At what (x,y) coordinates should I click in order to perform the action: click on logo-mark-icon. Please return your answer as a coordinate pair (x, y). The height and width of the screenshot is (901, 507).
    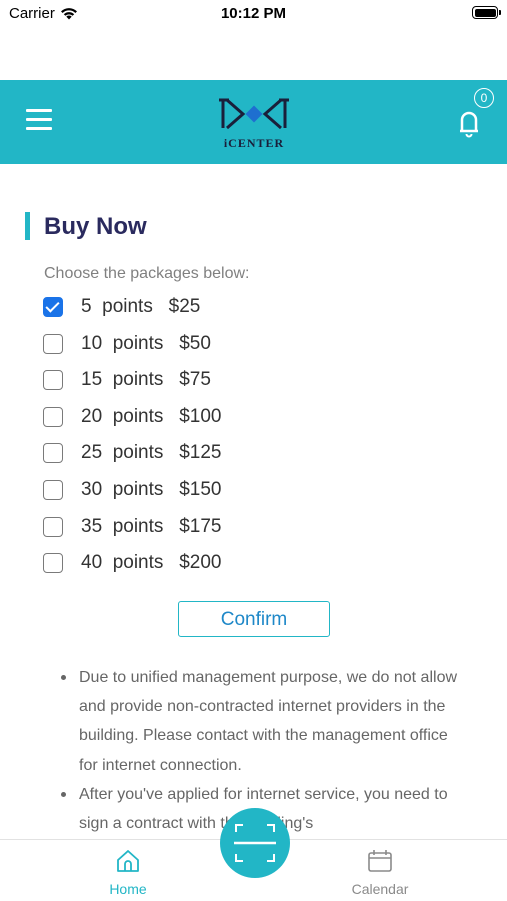
    Looking at the image, I should click on (254, 114).